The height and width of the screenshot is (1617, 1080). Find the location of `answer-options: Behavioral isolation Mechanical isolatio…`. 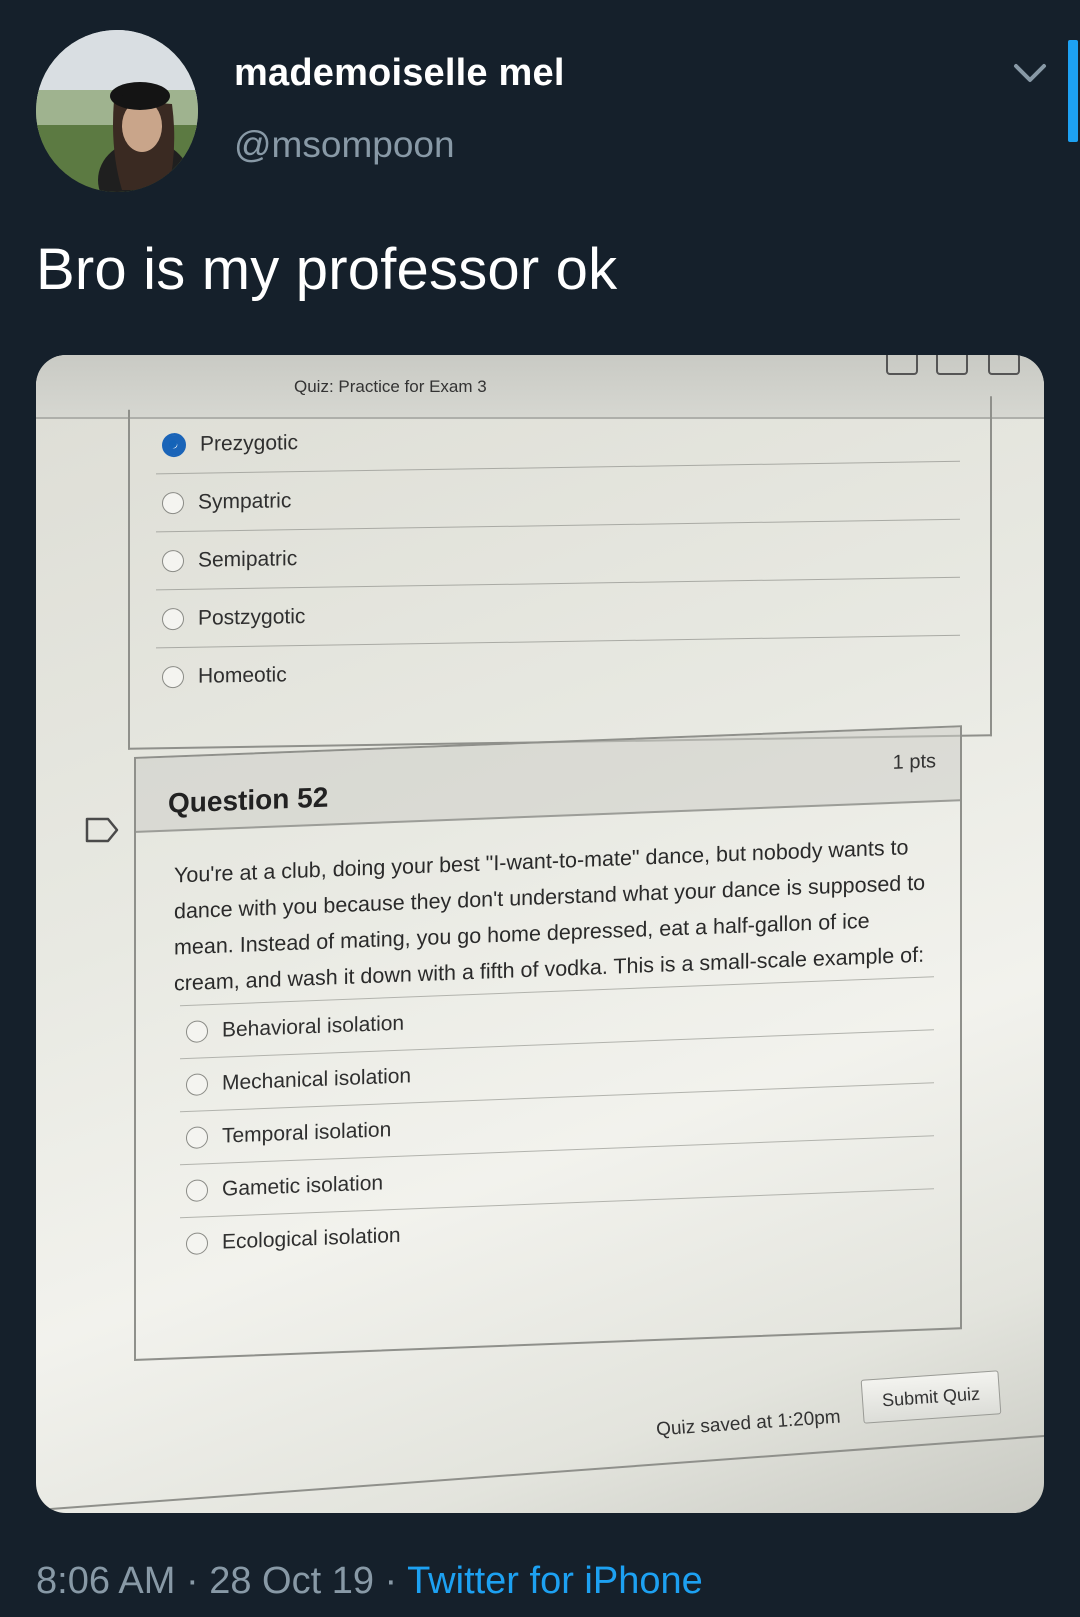

answer-options: Behavioral isolation Mechanical isolatio… is located at coordinates (557, 1123).